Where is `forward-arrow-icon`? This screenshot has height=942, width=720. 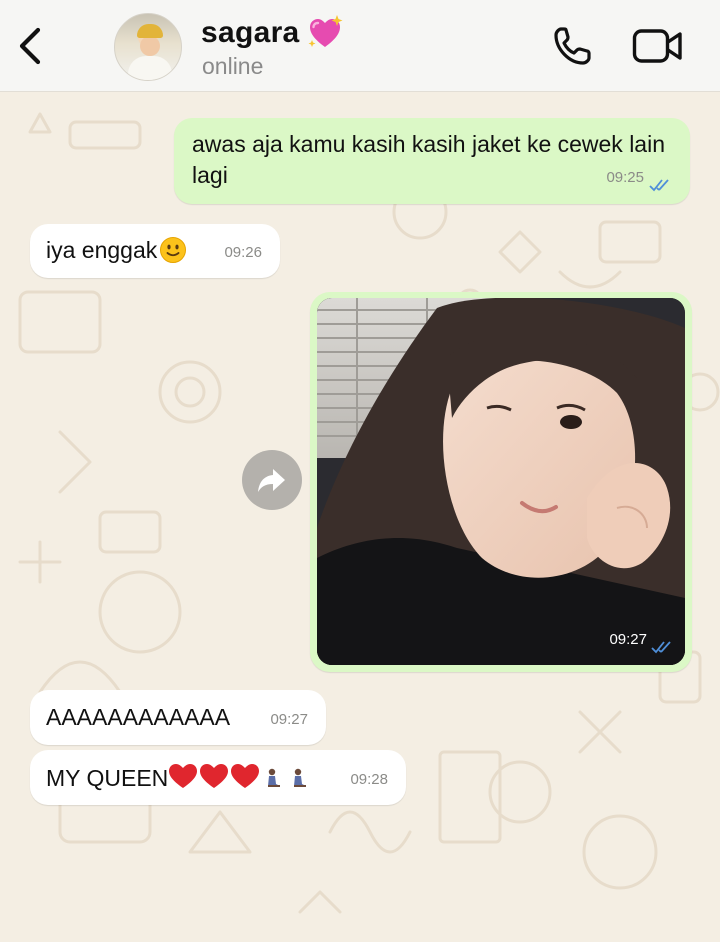 forward-arrow-icon is located at coordinates (271, 480).